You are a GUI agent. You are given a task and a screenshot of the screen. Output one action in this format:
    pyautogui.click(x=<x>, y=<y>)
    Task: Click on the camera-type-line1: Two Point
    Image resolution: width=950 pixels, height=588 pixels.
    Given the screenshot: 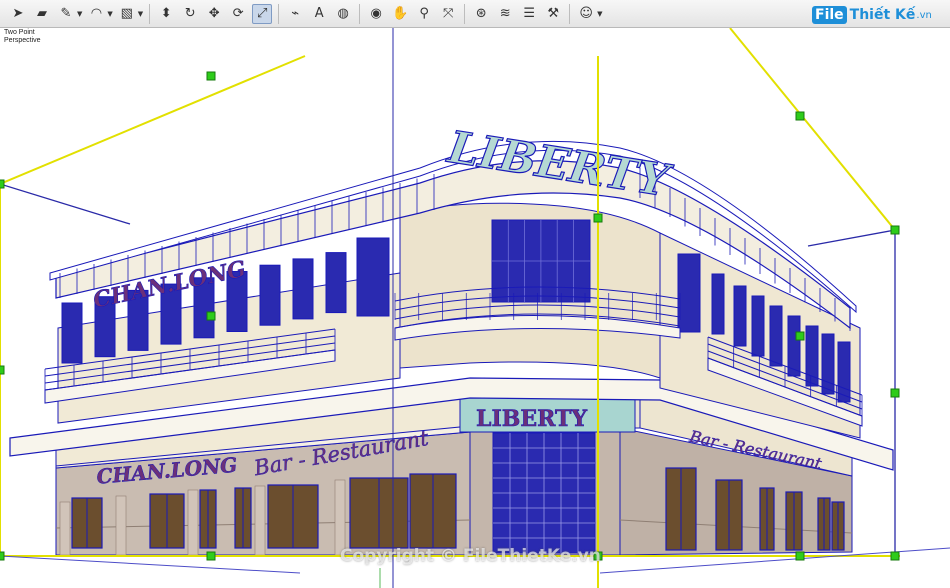 What is the action you would take?
    pyautogui.click(x=19, y=32)
    